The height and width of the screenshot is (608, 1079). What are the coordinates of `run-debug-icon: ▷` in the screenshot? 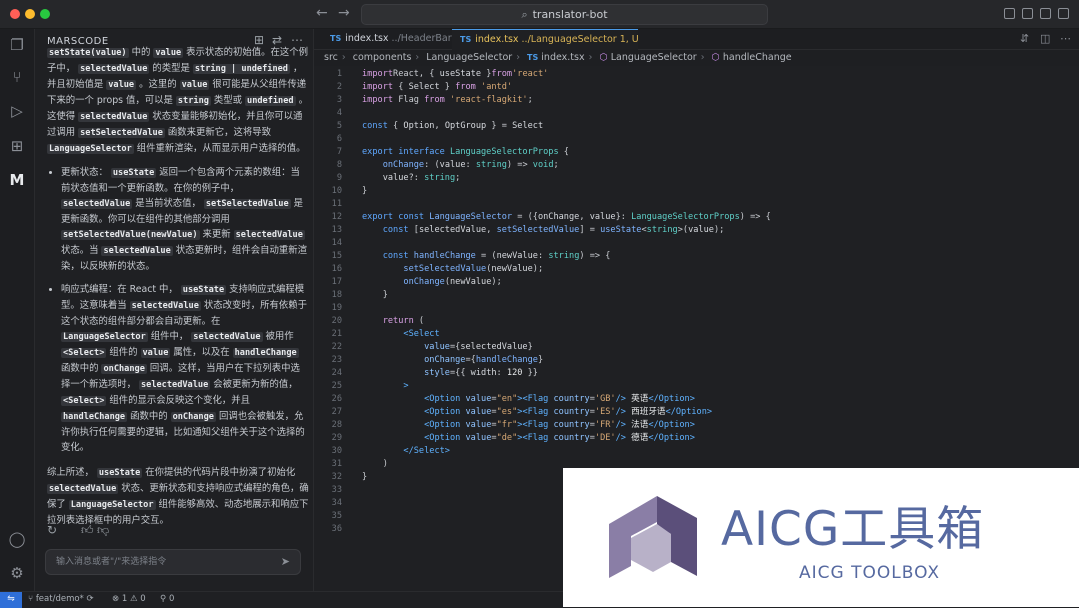 It's located at (17, 111).